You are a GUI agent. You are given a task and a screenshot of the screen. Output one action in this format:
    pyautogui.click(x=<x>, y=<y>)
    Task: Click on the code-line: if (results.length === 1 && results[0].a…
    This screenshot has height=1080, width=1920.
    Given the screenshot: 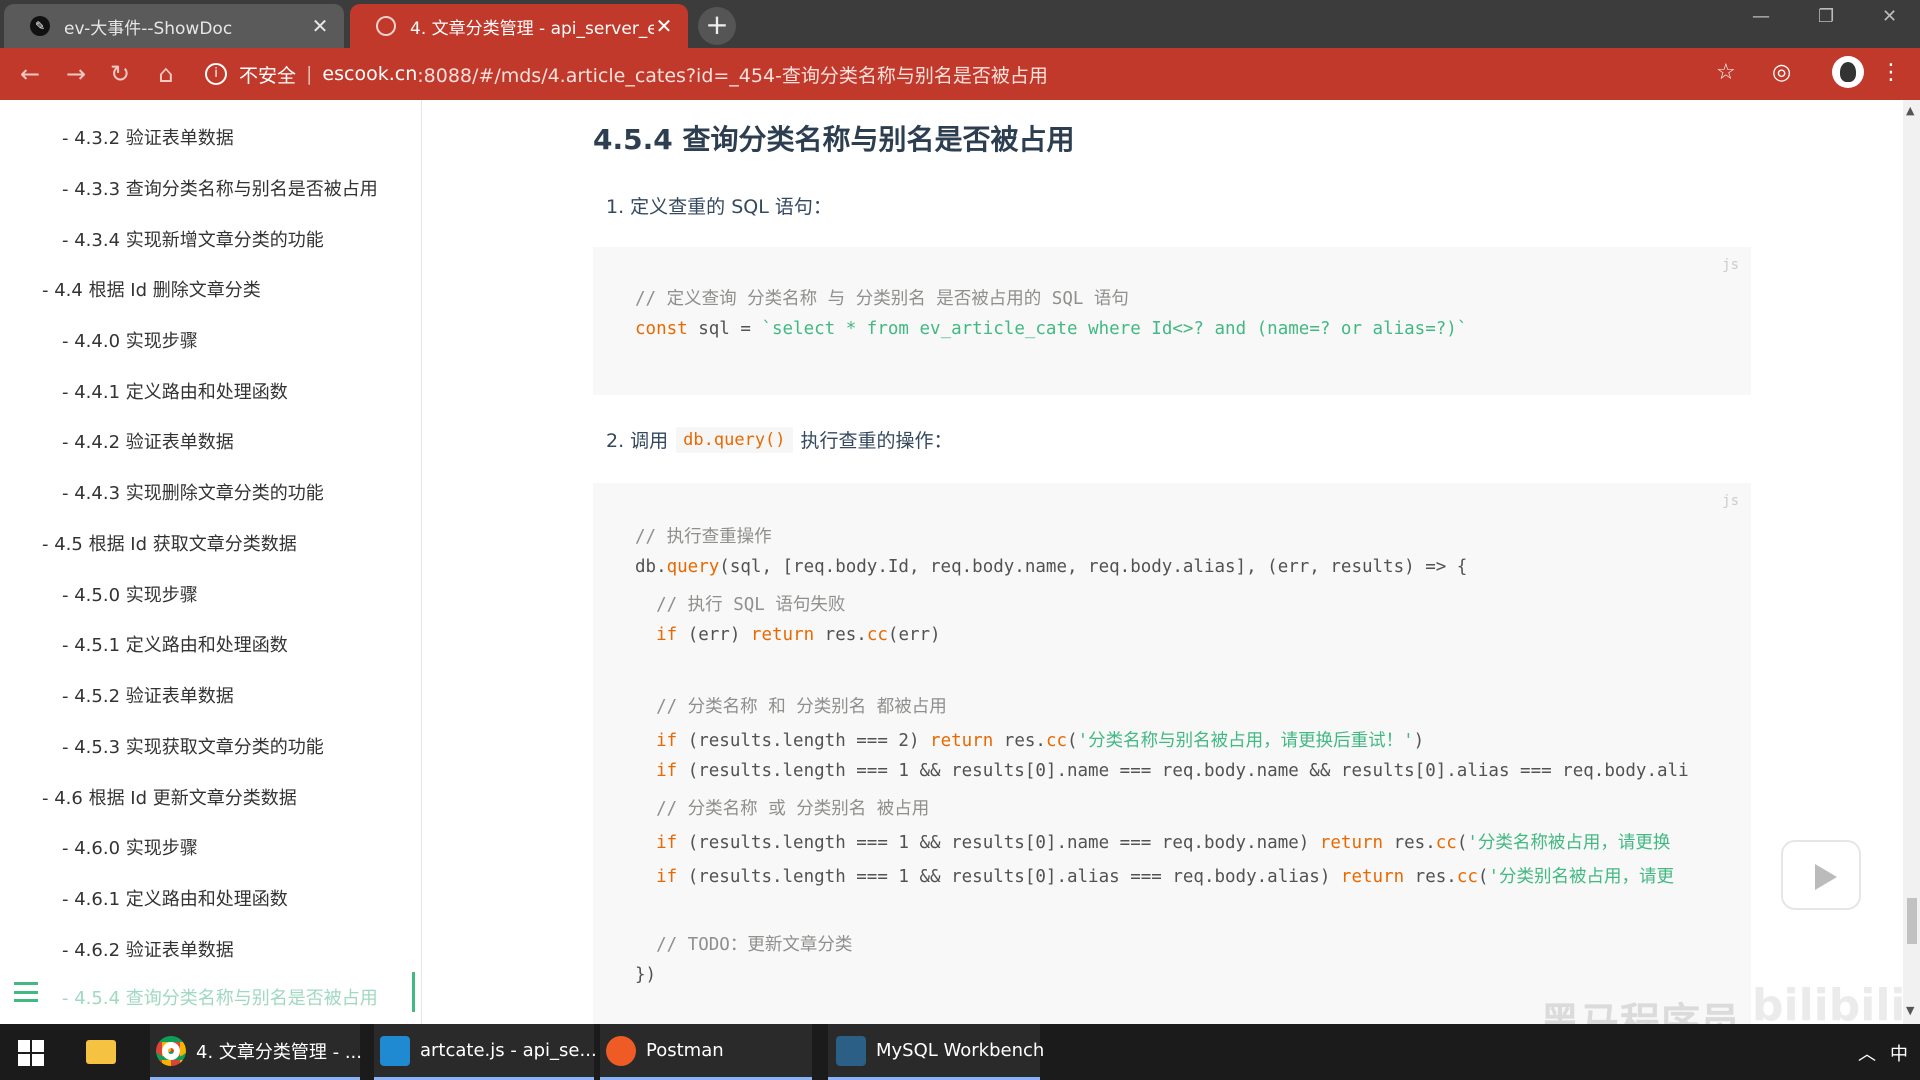 What is the action you would take?
    pyautogui.click(x=1165, y=877)
    